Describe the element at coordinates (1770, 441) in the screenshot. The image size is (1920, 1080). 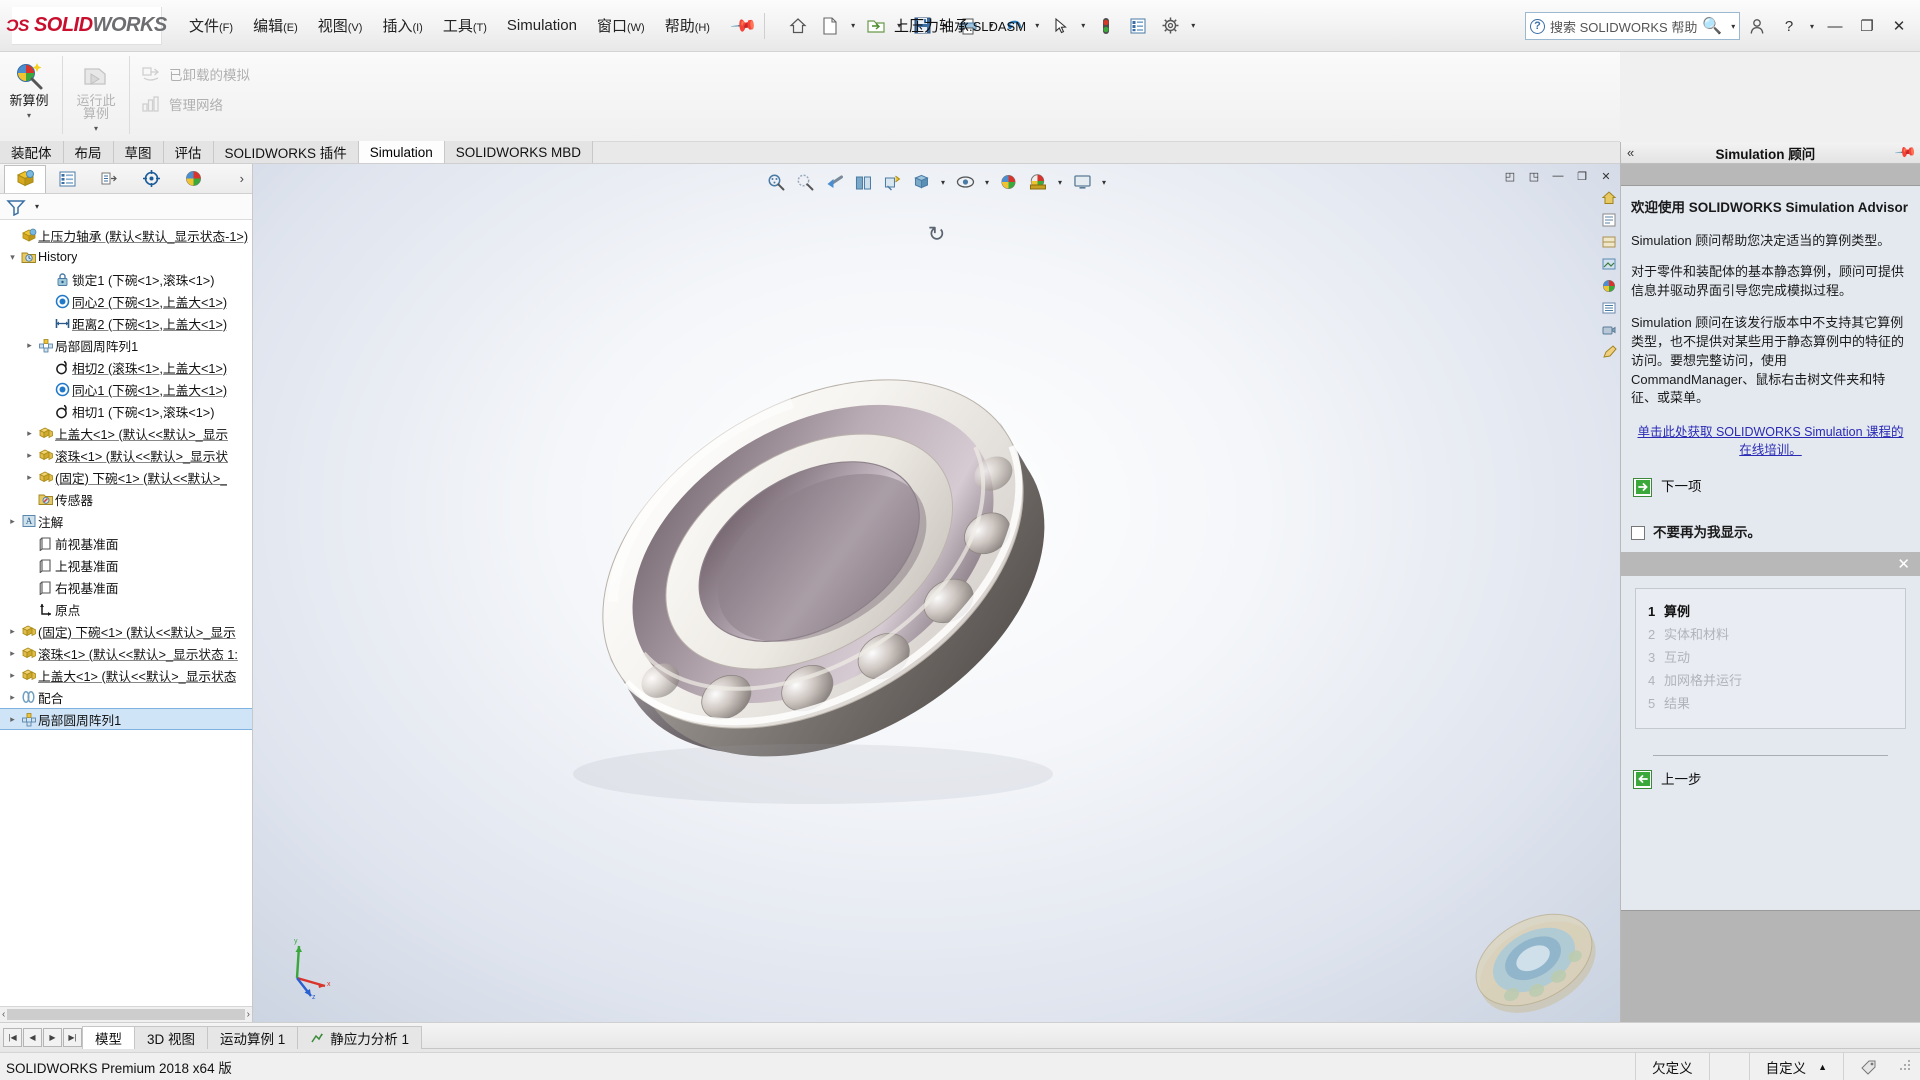
I see `advisor-online-training-link: 单击此处获取 SOLIDWORKS Simulation 课程的在线培训。` at that location.